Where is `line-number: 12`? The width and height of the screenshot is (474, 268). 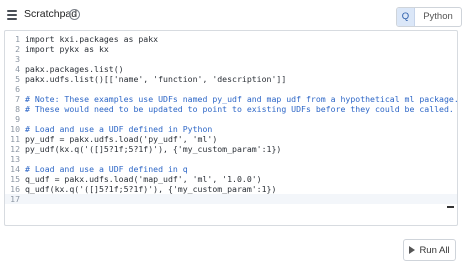 line-number: 12 is located at coordinates (15, 149).